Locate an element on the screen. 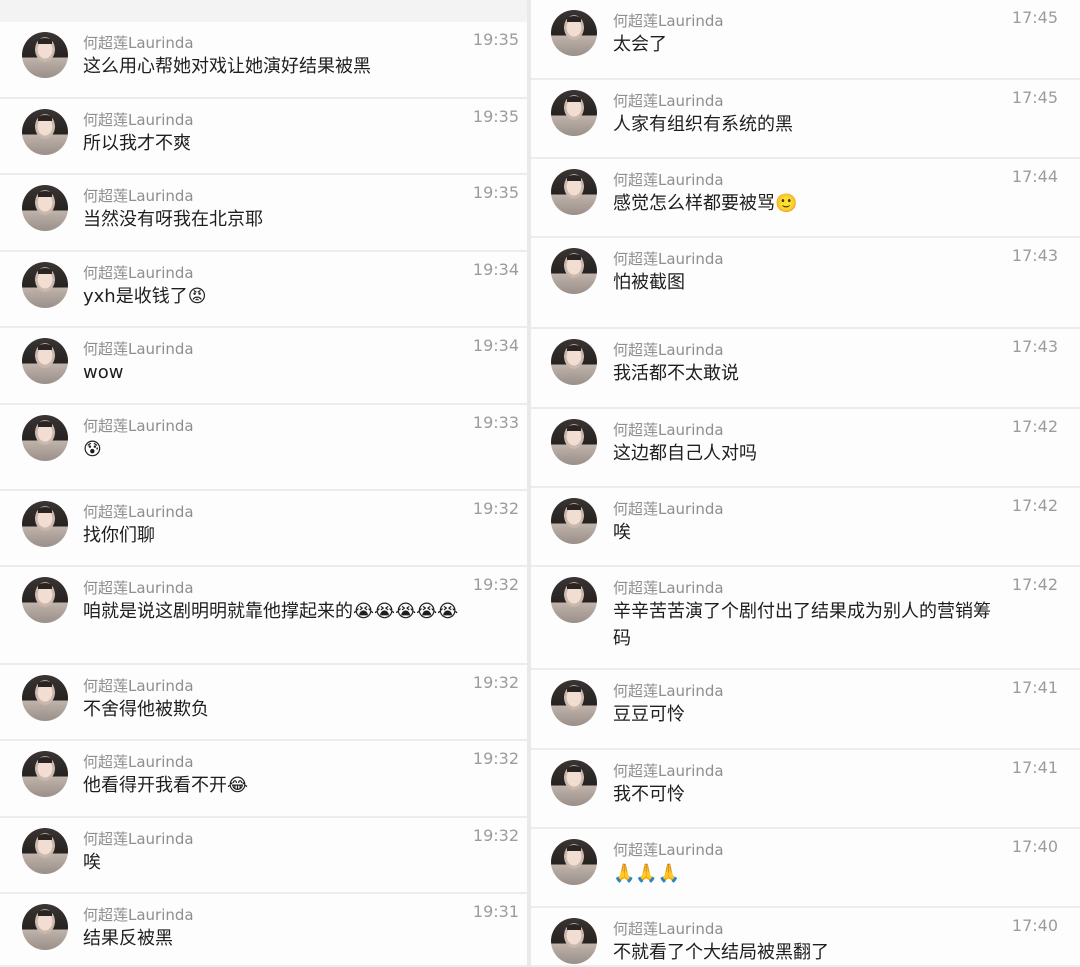 The width and height of the screenshot is (1080, 967). message-row: 何超莲Laurinda 17:44 感觉怎么样都要被骂🙂 is located at coordinates (805, 198).